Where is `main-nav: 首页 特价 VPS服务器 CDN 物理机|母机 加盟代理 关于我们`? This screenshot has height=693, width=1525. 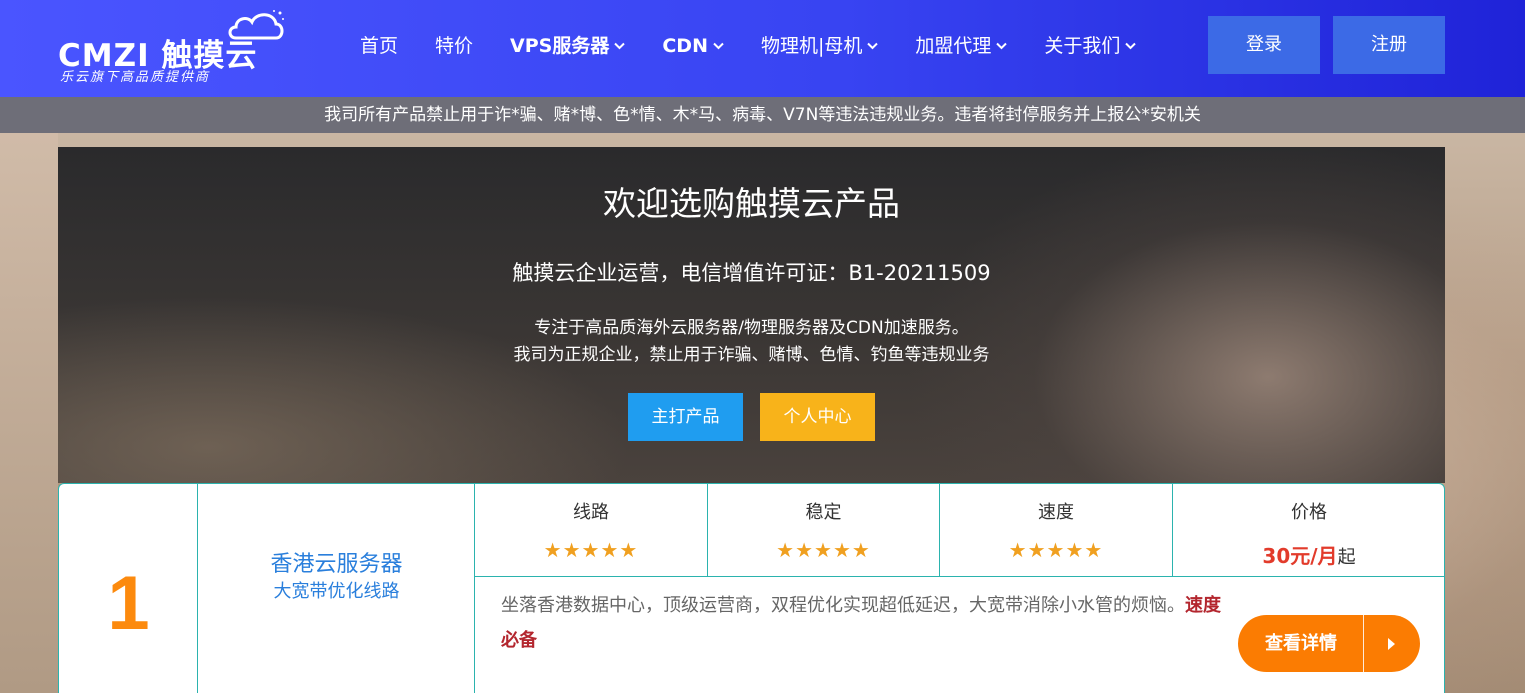
main-nav: 首页 特价 VPS服务器 CDN 物理机|母机 加盟代理 关于我们 is located at coordinates (766, 46).